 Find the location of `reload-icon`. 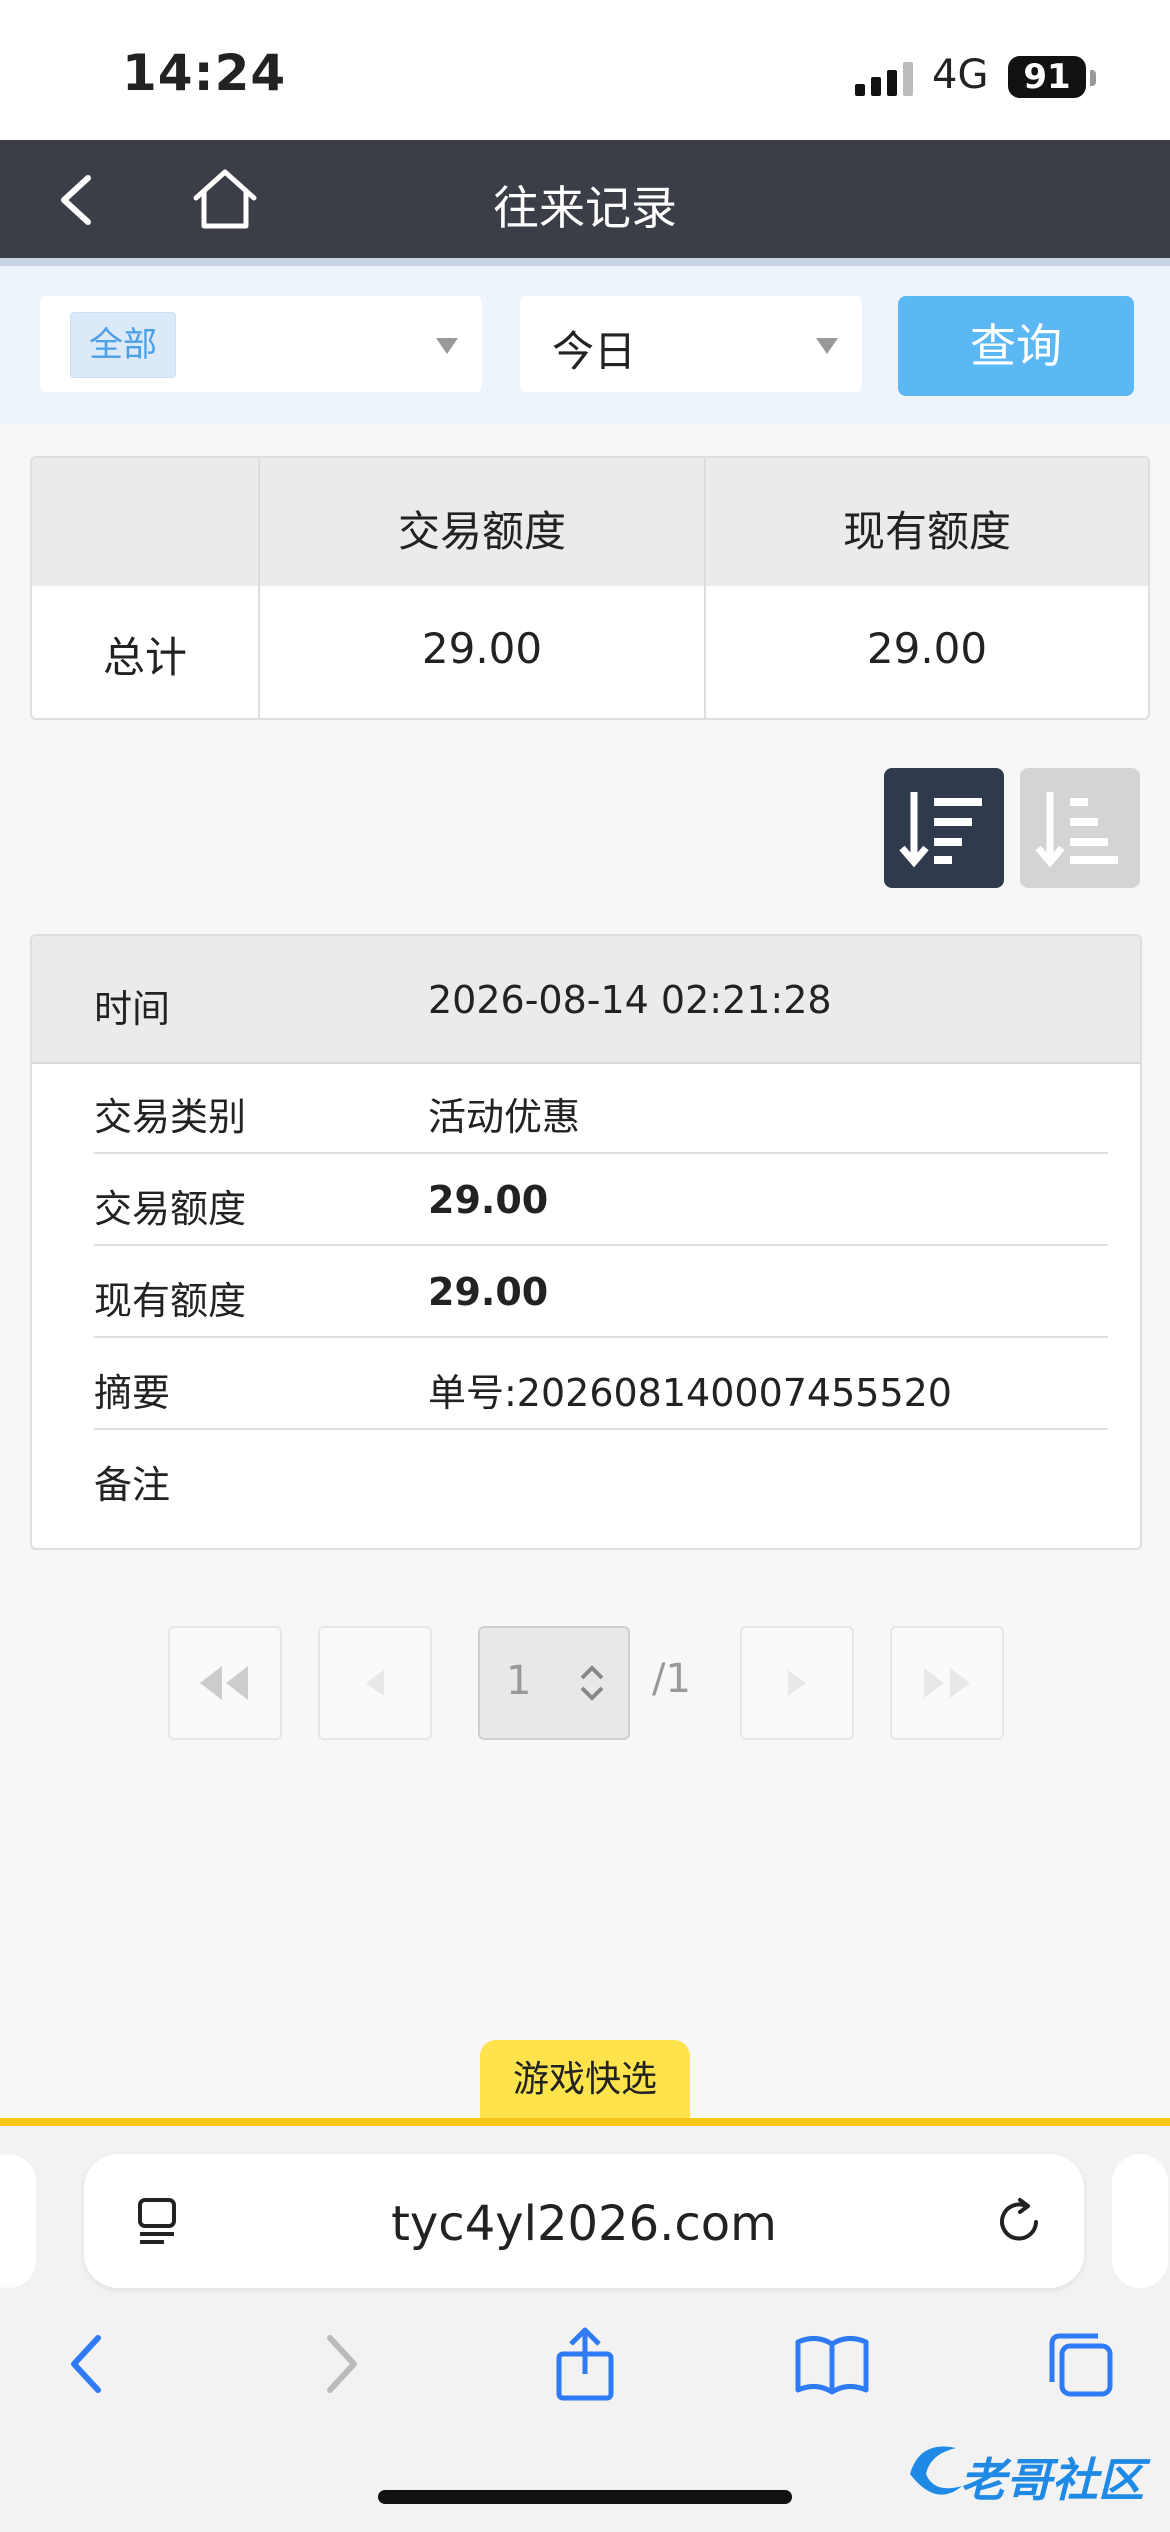

reload-icon is located at coordinates (1019, 2221).